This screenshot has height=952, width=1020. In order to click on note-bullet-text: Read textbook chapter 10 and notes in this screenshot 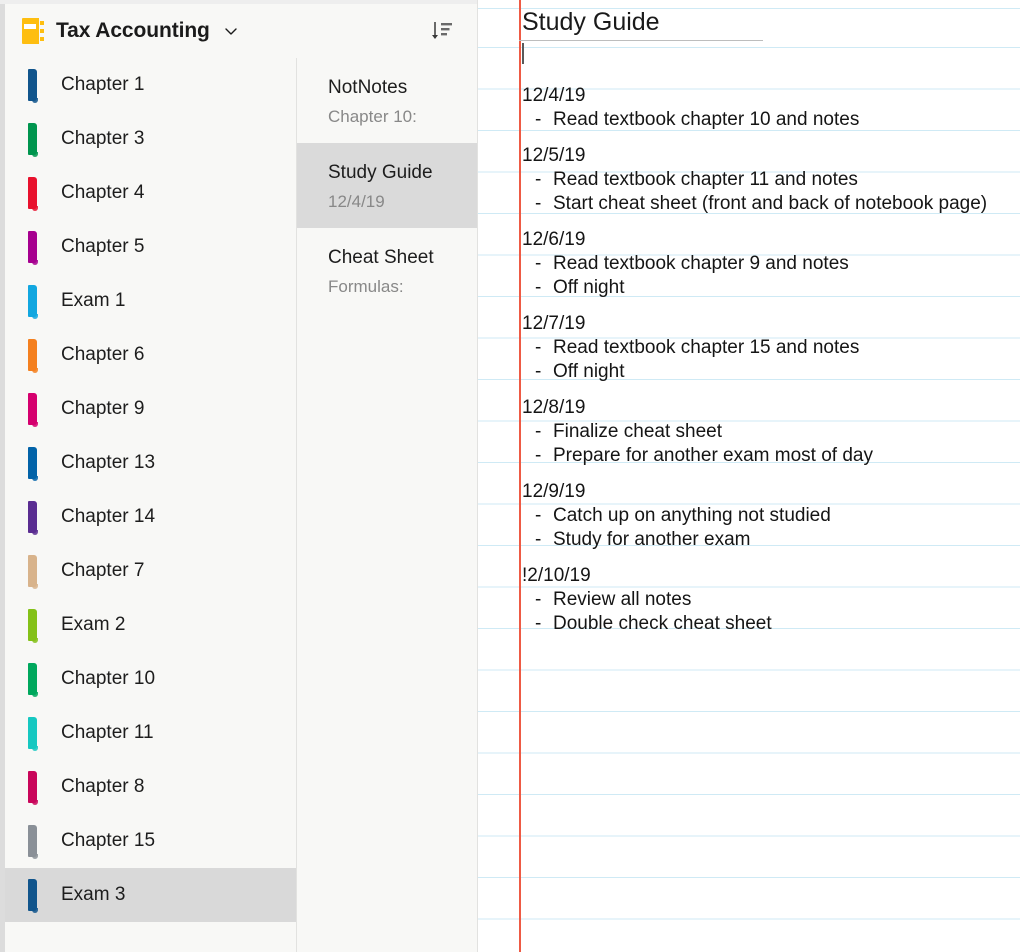, I will do `click(706, 119)`.